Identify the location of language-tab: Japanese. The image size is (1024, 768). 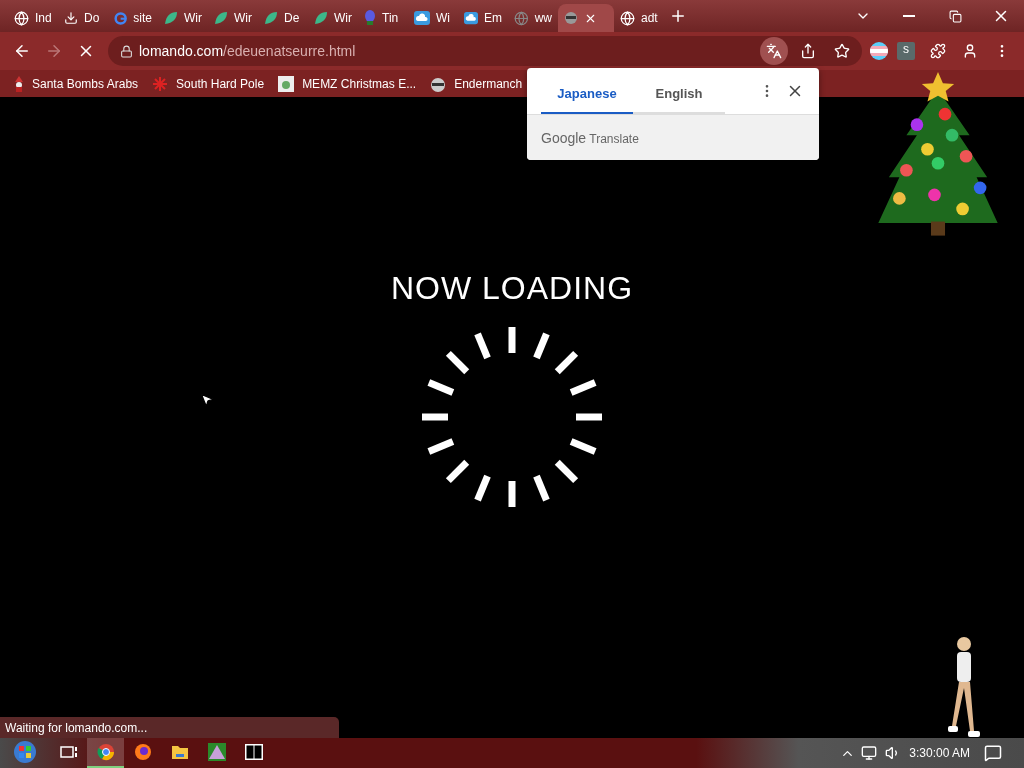
(587, 94).